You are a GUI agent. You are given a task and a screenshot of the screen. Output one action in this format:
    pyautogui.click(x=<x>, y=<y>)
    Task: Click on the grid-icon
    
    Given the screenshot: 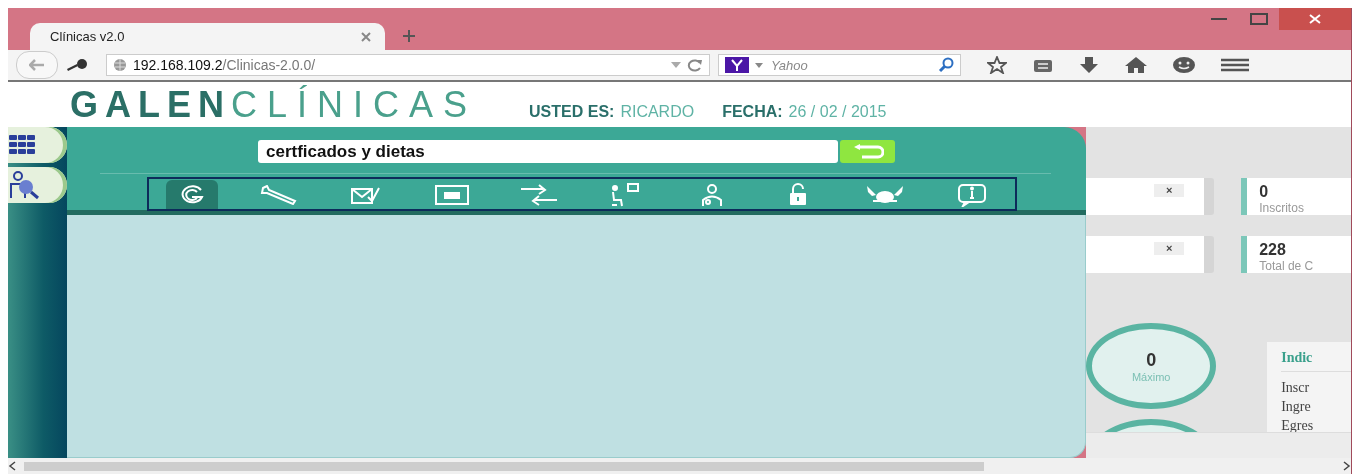 What is the action you would take?
    pyautogui.click(x=22, y=145)
    